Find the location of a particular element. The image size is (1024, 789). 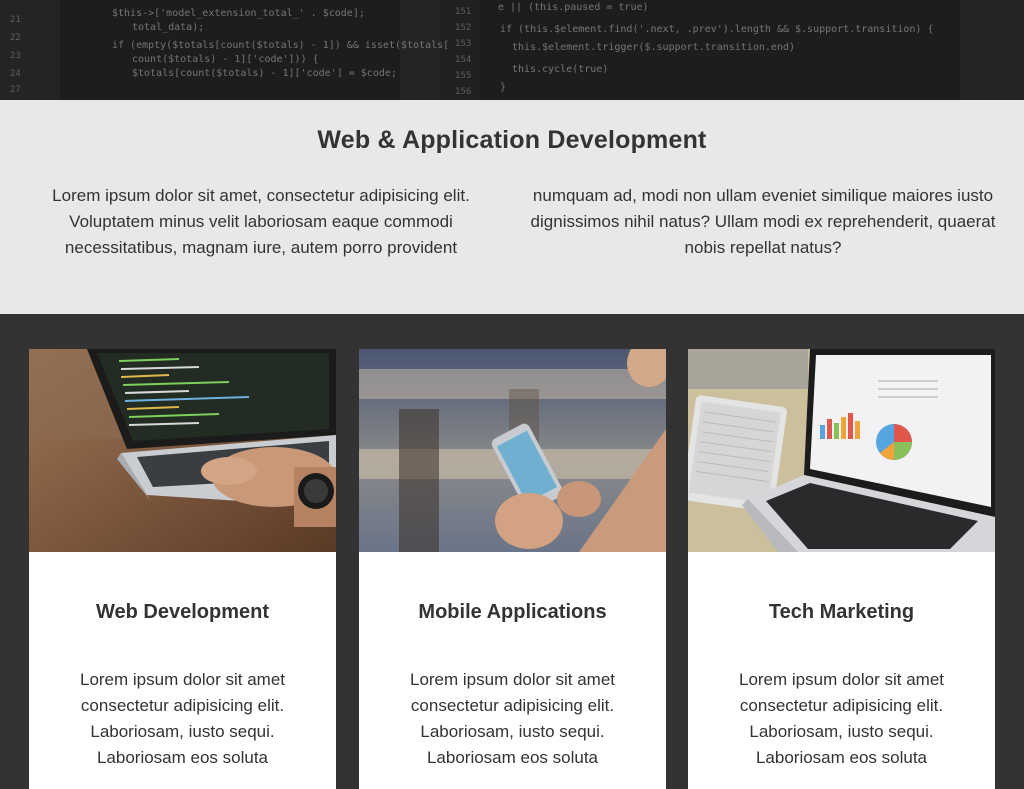

laptop-charts-photo is located at coordinates (841, 450).